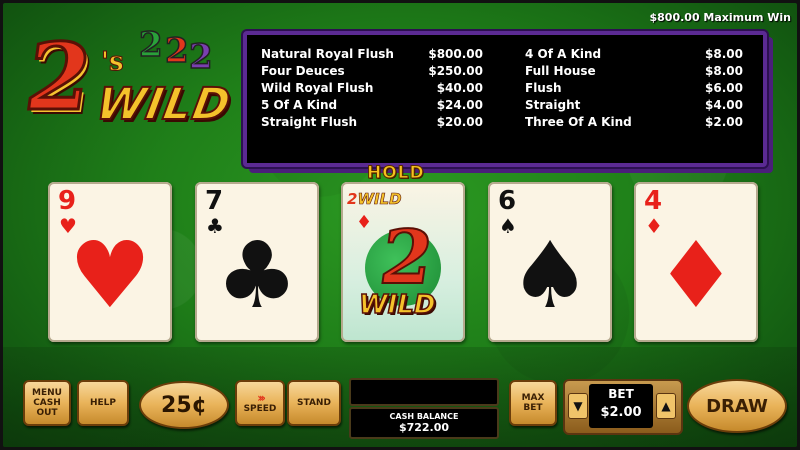 This screenshot has height=450, width=800. What do you see at coordinates (309, 122) in the screenshot?
I see `hand-name: Straight Flush` at bounding box center [309, 122].